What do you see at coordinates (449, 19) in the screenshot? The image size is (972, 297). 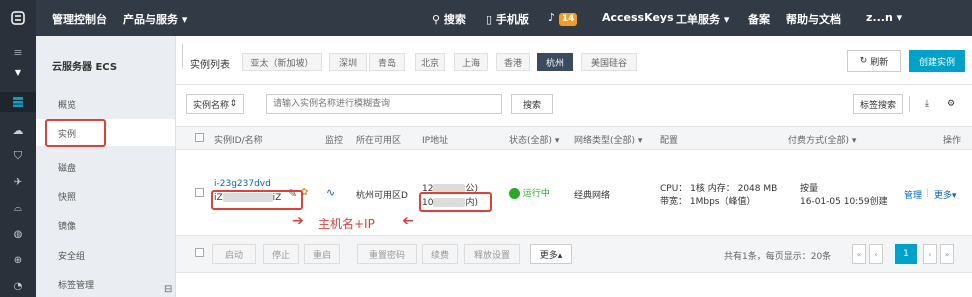 I see `search-link: ⚲ 搜索` at bounding box center [449, 19].